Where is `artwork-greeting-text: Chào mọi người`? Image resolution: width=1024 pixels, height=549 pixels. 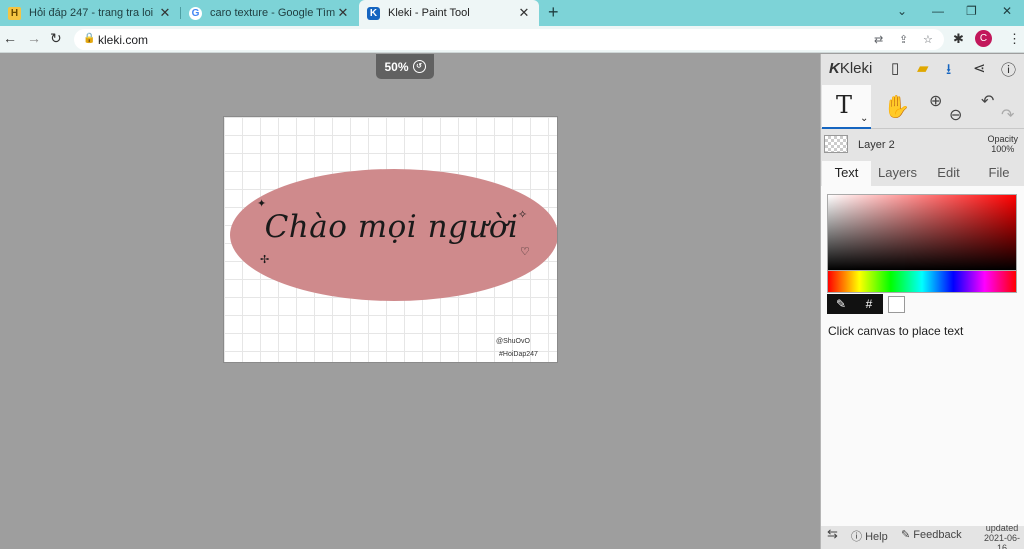 artwork-greeting-text: Chào mọi người is located at coordinates (391, 227).